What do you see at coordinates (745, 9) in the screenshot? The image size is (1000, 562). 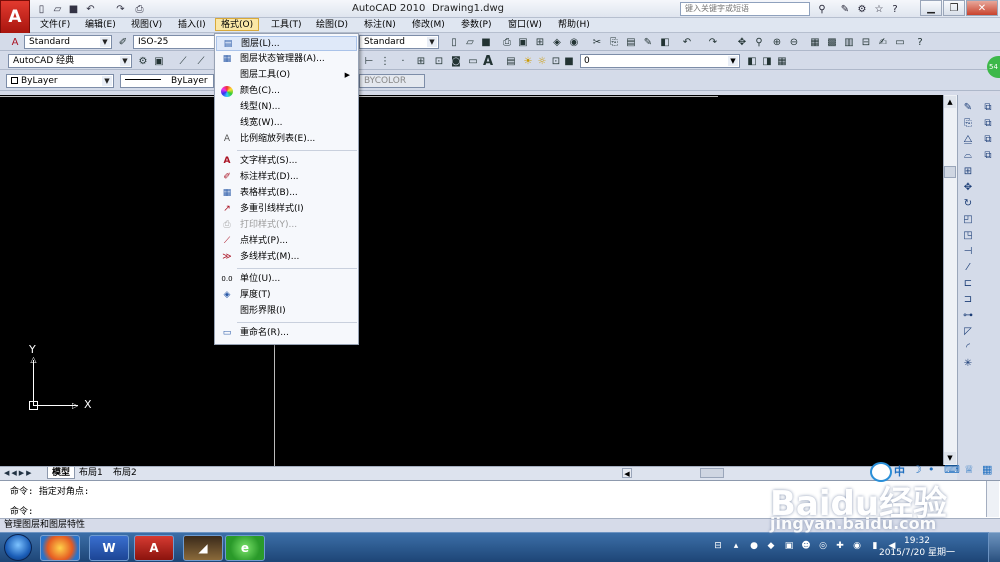 I see `help-search-input: 键入关键字或短语` at bounding box center [745, 9].